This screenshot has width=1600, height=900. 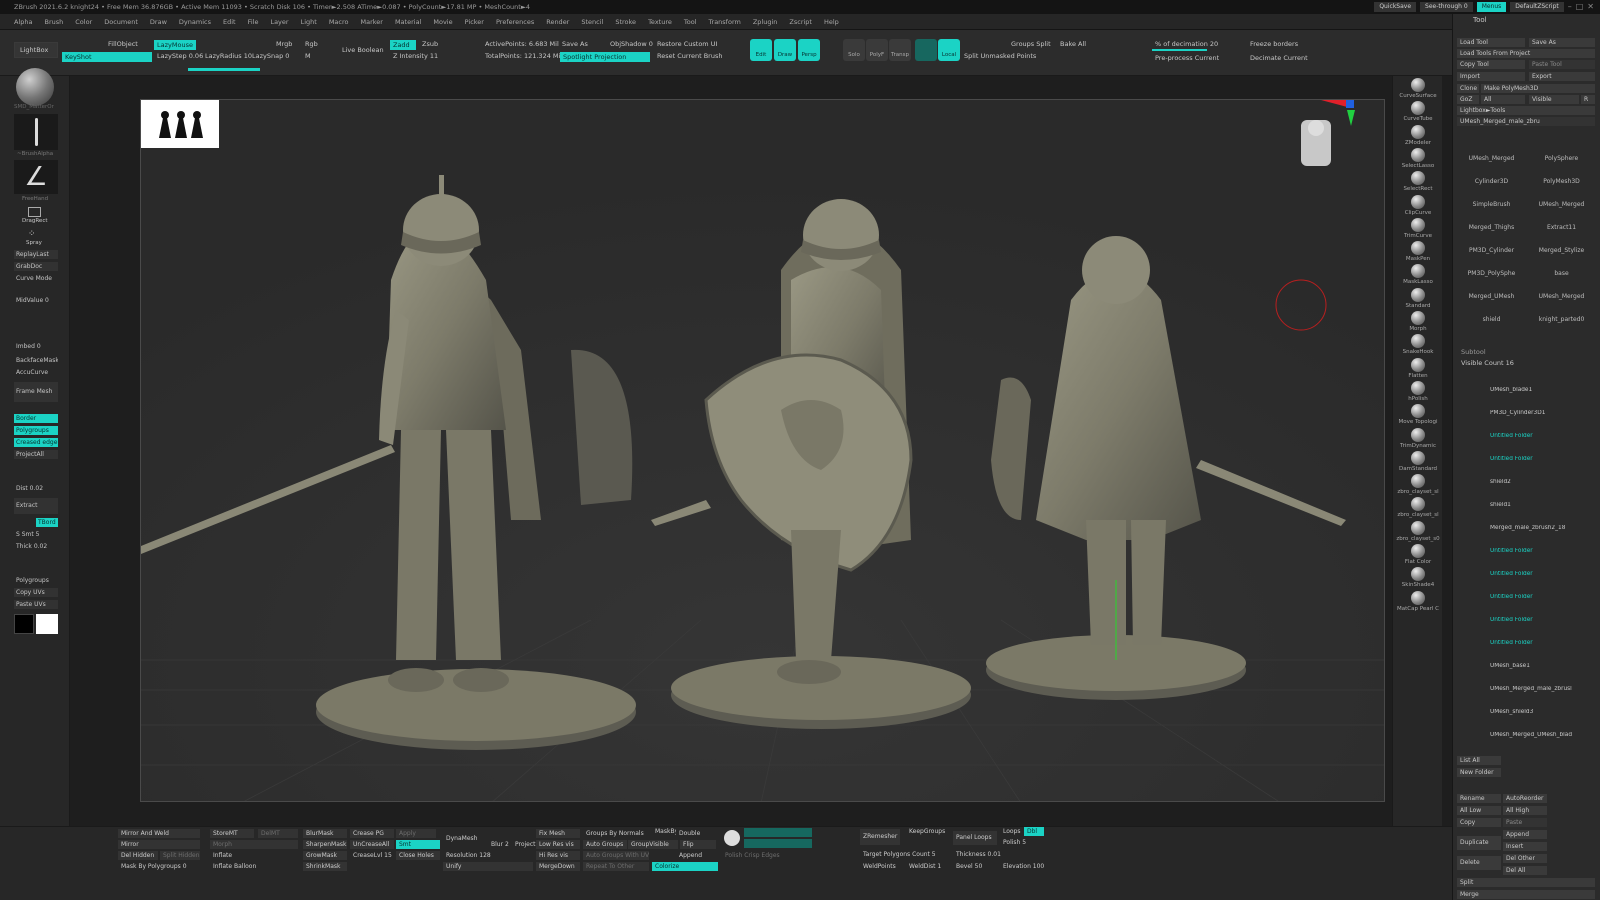 What do you see at coordinates (1588, 99) in the screenshot?
I see `goz-r-button: R` at bounding box center [1588, 99].